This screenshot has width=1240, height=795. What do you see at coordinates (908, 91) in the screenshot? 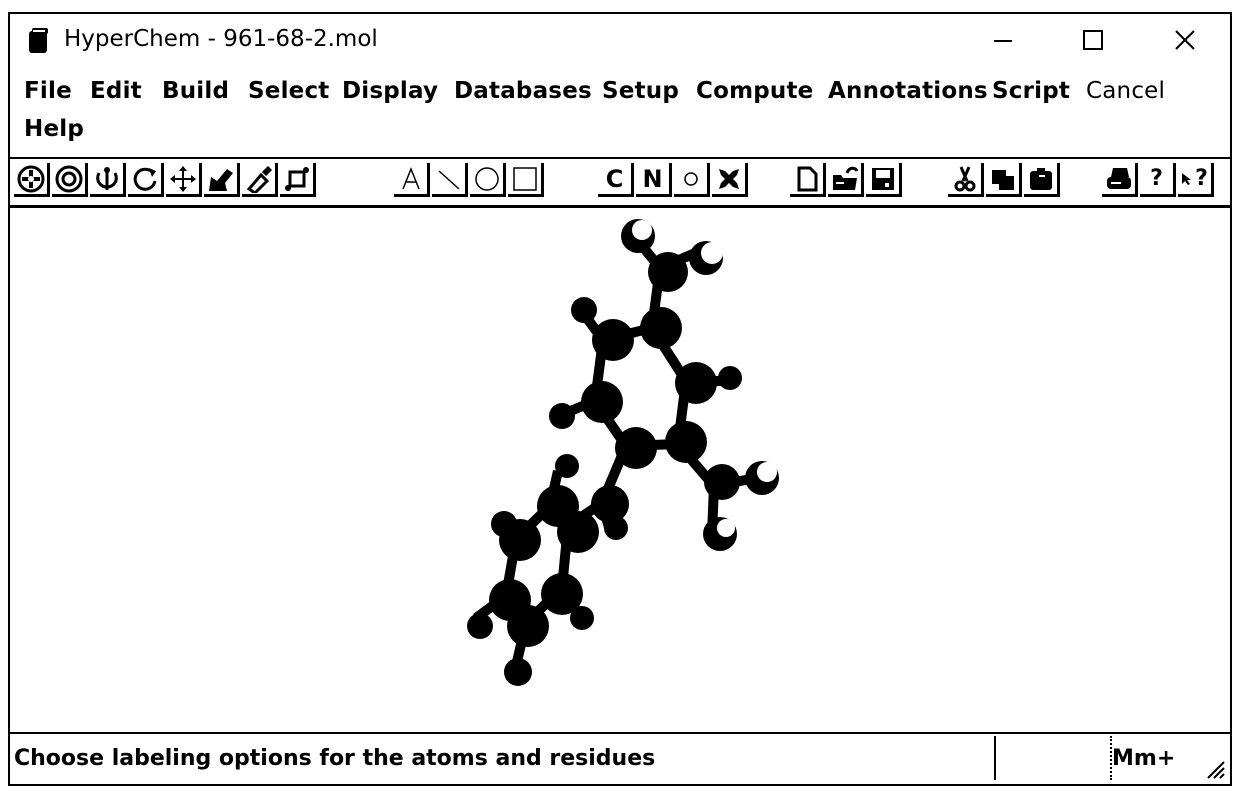
I see `menu-annotations: Annotations` at bounding box center [908, 91].